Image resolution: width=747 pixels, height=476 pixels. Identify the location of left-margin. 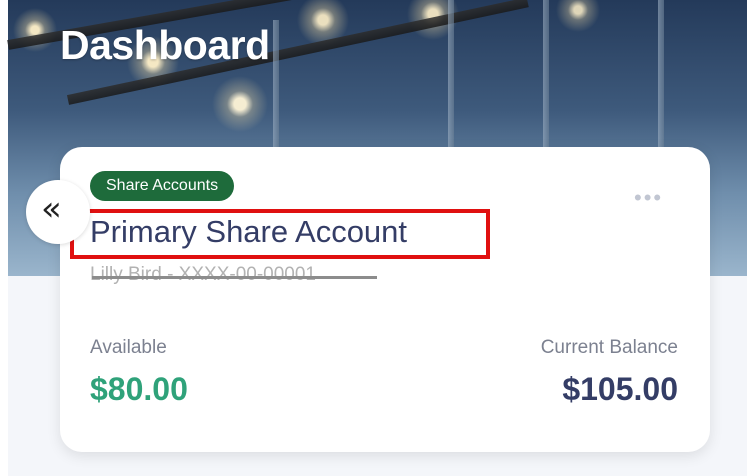
(4, 238).